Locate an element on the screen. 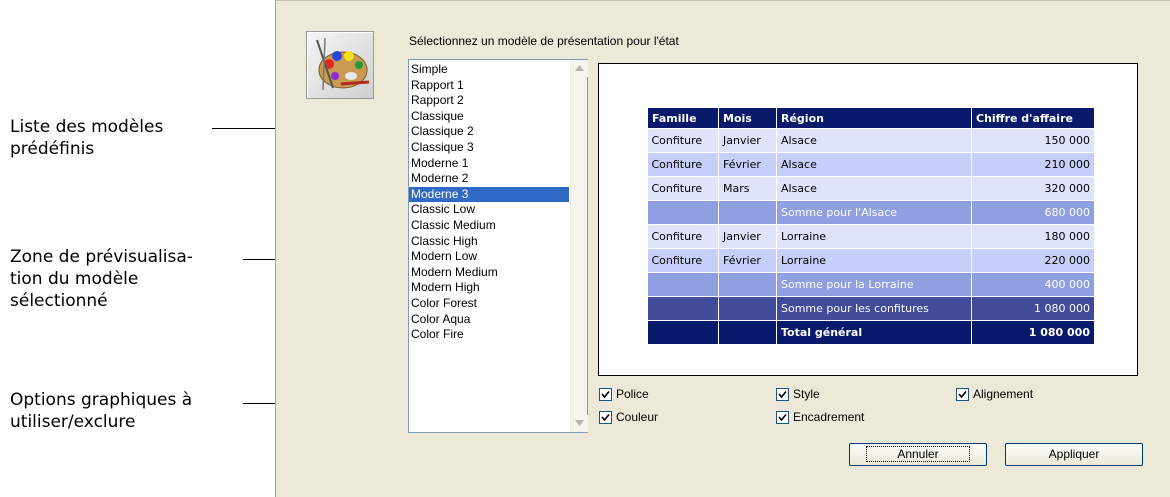 The width and height of the screenshot is (1170, 497). template-list-item: Moderne 3 is located at coordinates (489, 194).